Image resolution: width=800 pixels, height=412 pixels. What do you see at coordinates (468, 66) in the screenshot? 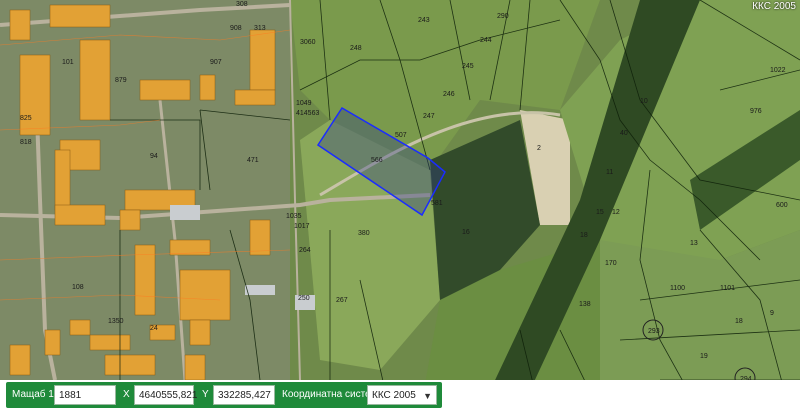
I see `parcel-number-245: 245` at bounding box center [468, 66].